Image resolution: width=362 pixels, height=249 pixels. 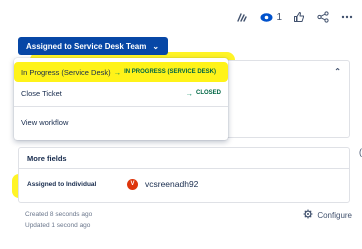 What do you see at coordinates (121, 122) in the screenshot?
I see `view-workflow-link: View workflow` at bounding box center [121, 122].